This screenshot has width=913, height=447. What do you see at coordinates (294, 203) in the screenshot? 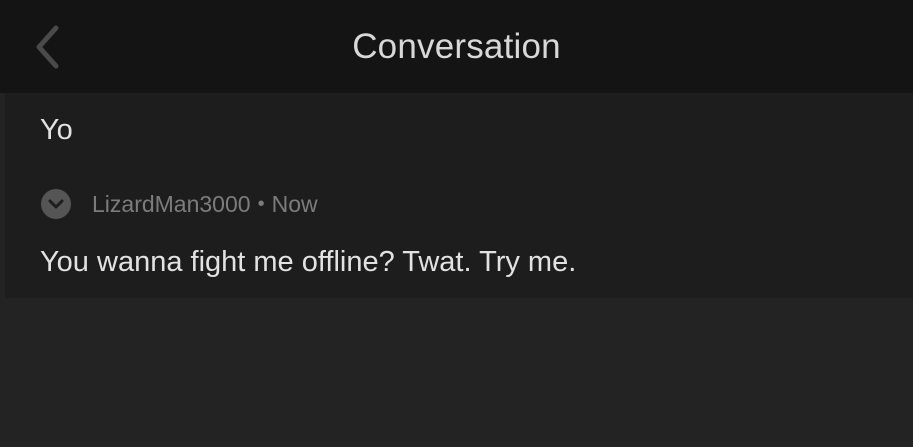
I see `timestamp: Now` at bounding box center [294, 203].